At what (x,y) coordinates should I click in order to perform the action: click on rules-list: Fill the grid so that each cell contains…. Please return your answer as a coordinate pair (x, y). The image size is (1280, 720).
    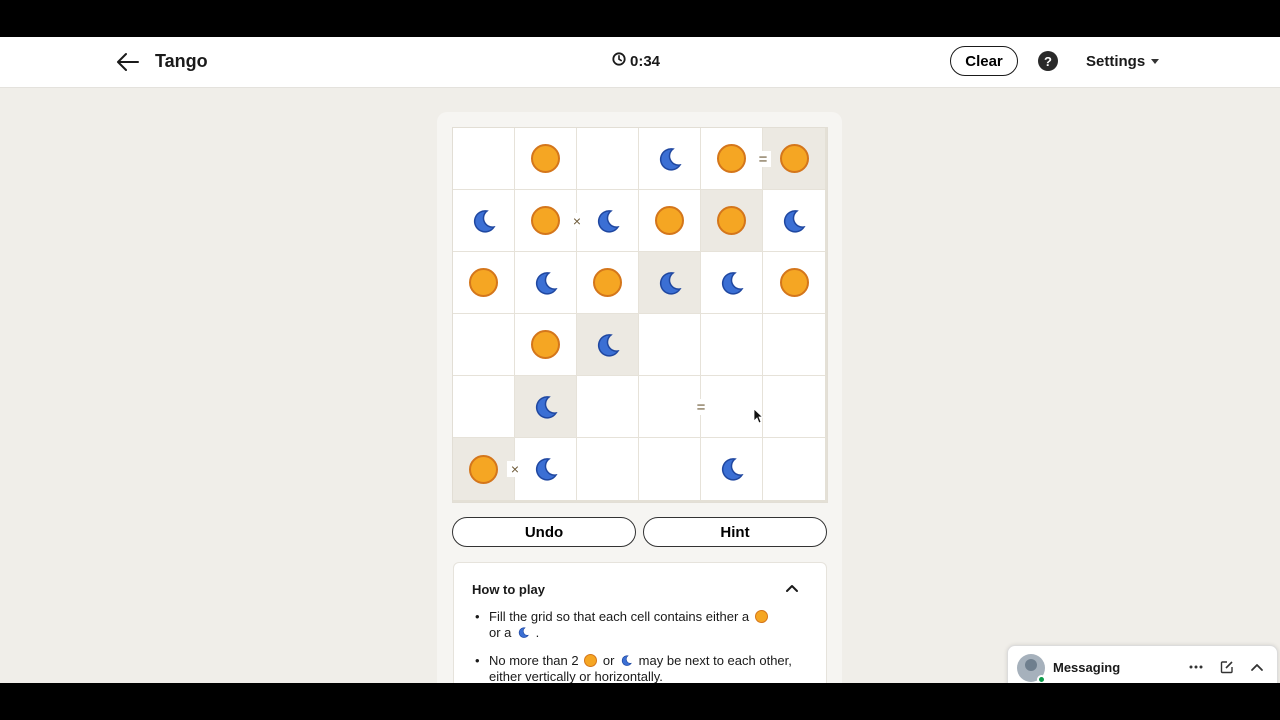
    Looking at the image, I should click on (639, 646).